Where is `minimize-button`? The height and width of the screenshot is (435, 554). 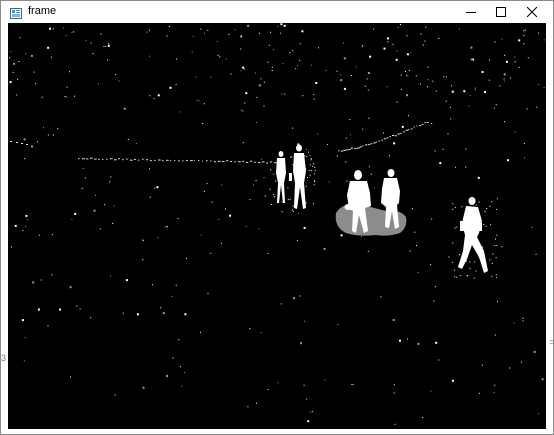 minimize-button is located at coordinates (471, 12).